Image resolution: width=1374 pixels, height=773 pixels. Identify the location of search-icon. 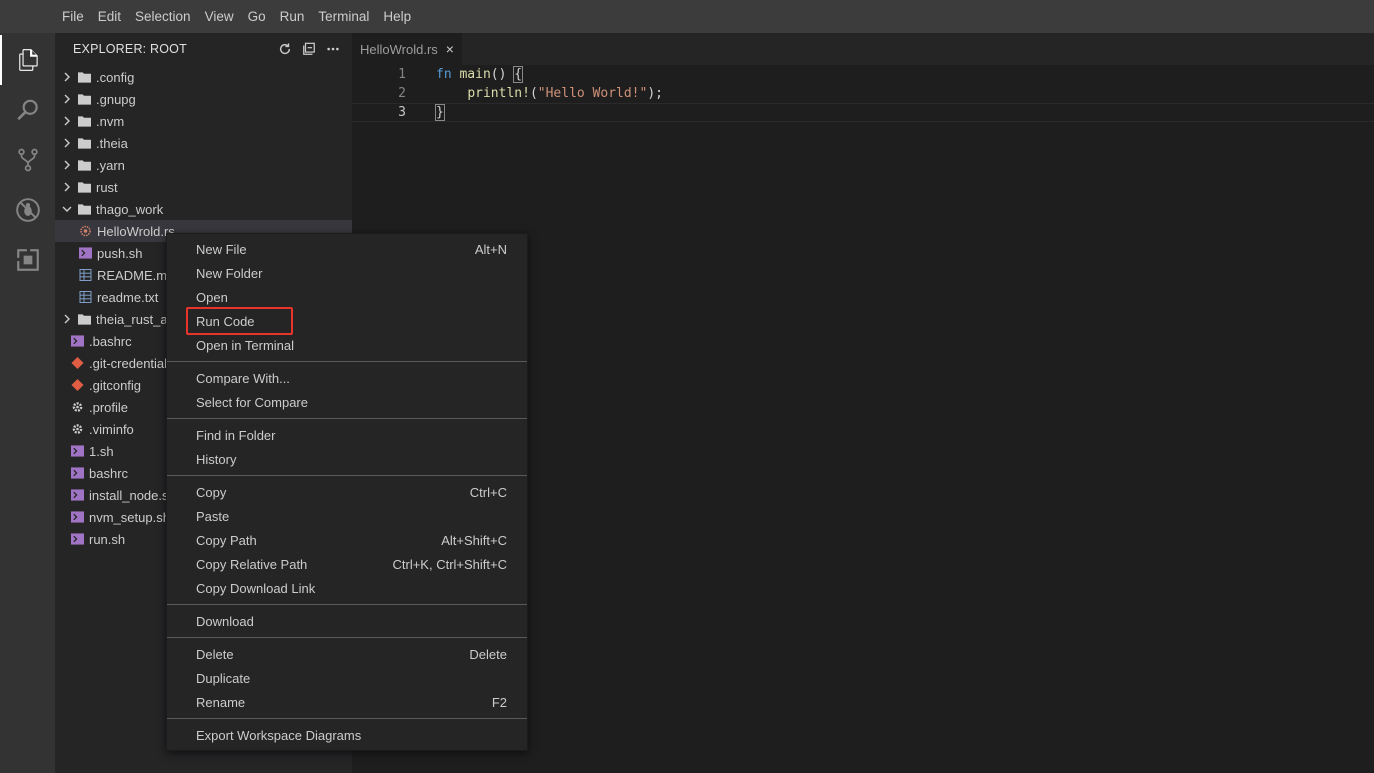
(27, 110).